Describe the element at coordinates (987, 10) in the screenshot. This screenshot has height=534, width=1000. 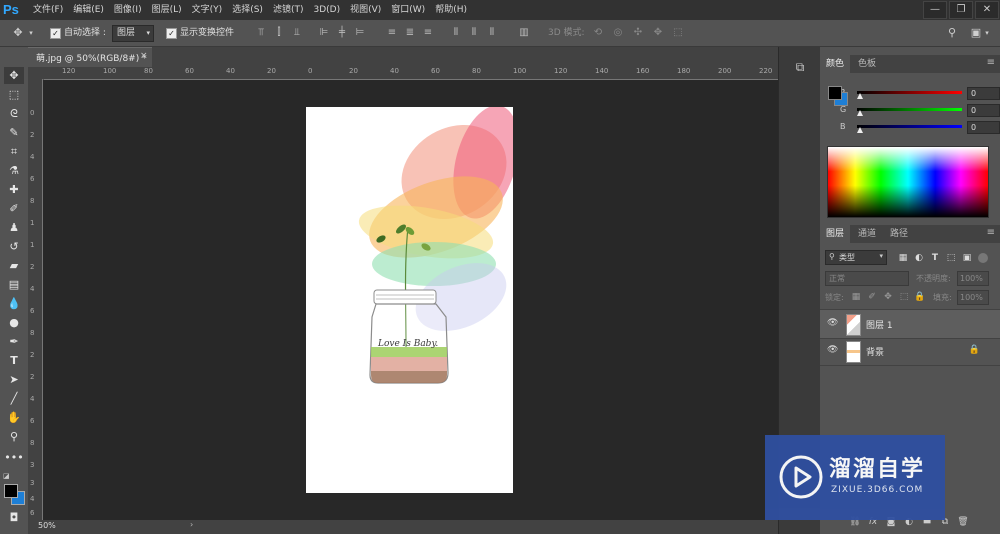
I see `close-window-button: ✕` at that location.